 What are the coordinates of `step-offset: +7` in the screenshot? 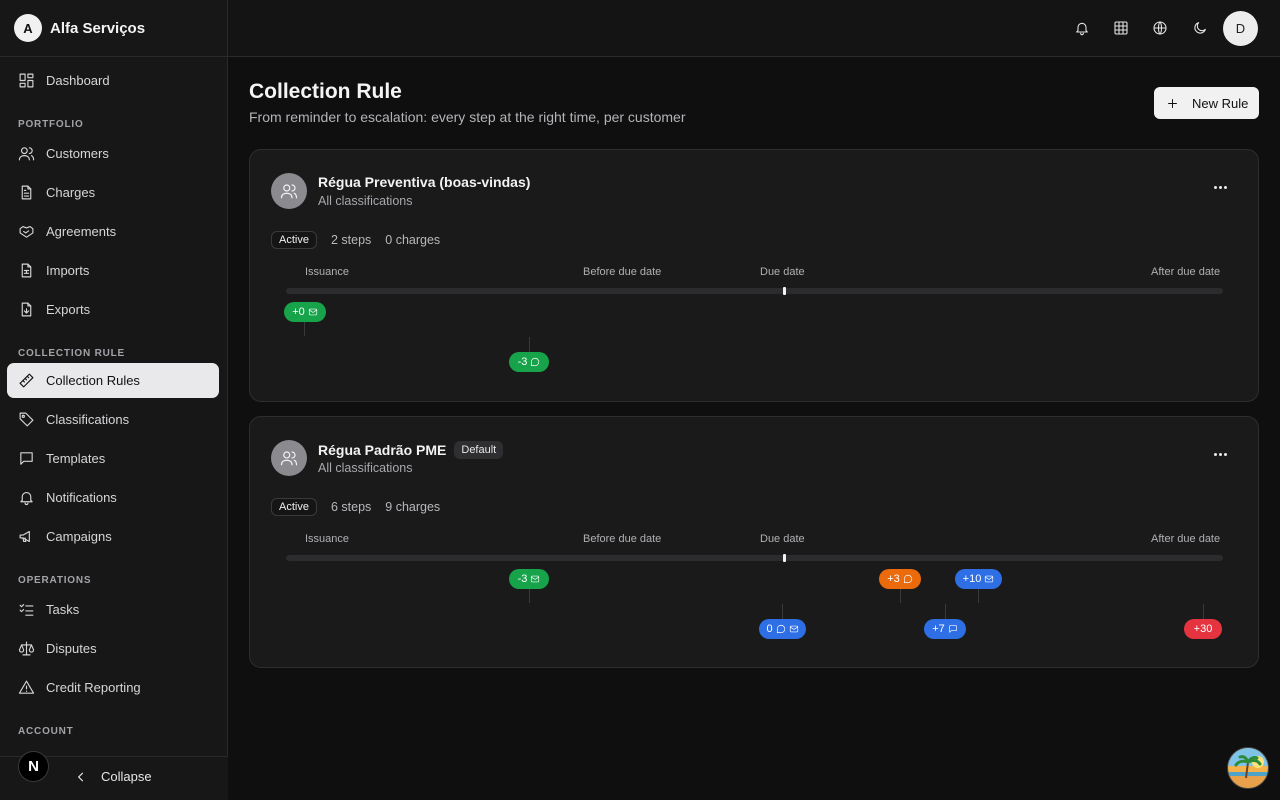 It's located at (938, 629).